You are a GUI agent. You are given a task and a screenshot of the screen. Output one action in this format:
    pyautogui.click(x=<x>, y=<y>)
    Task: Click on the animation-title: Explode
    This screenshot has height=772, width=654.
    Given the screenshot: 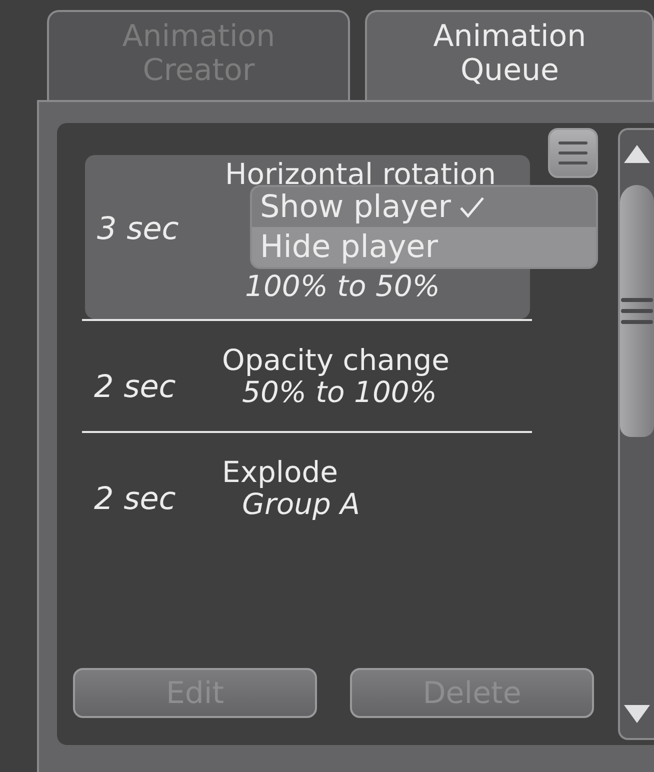 What is the action you would take?
    pyautogui.click(x=280, y=472)
    